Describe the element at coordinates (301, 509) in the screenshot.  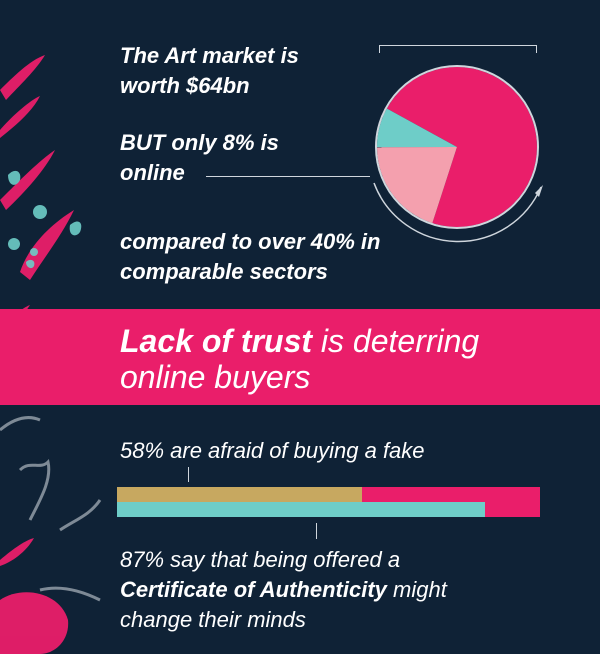
I see `certificate-bar-fill` at that location.